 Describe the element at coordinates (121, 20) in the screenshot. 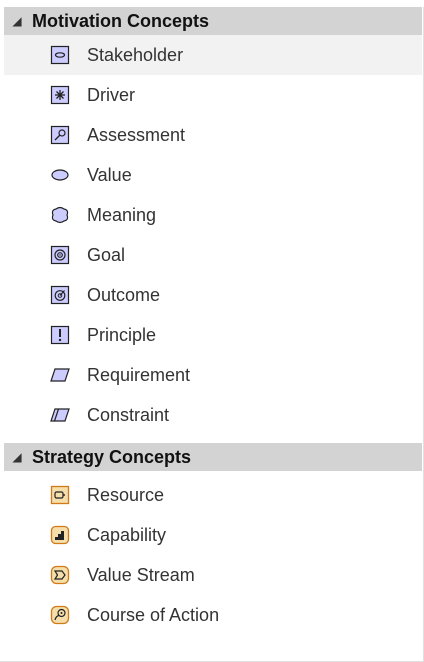

I see `section-title: Motivation Concepts` at that location.